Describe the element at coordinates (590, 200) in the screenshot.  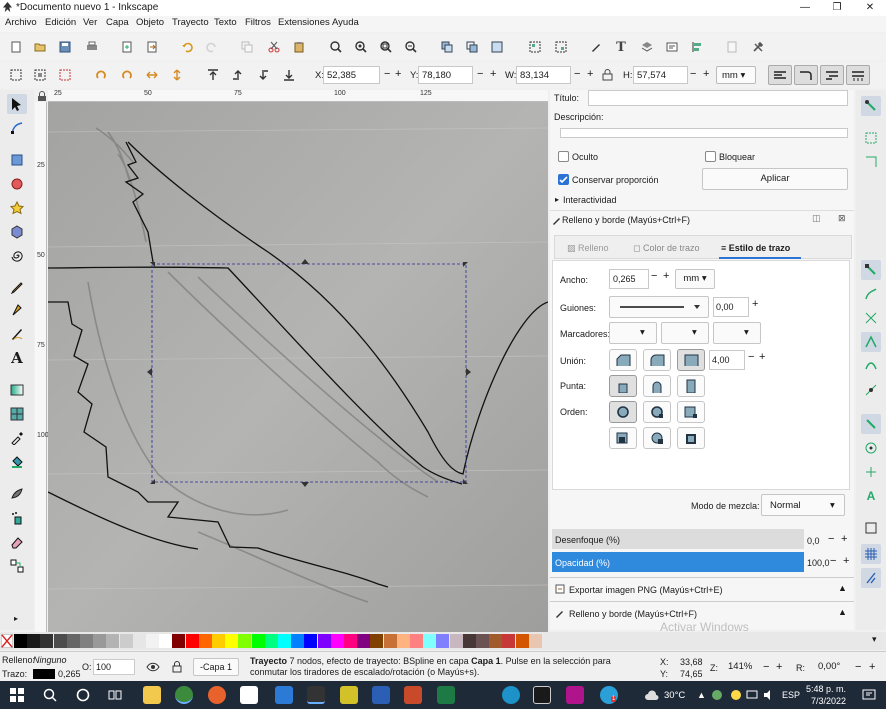
I see `interactivity-expander: Interactividad` at that location.